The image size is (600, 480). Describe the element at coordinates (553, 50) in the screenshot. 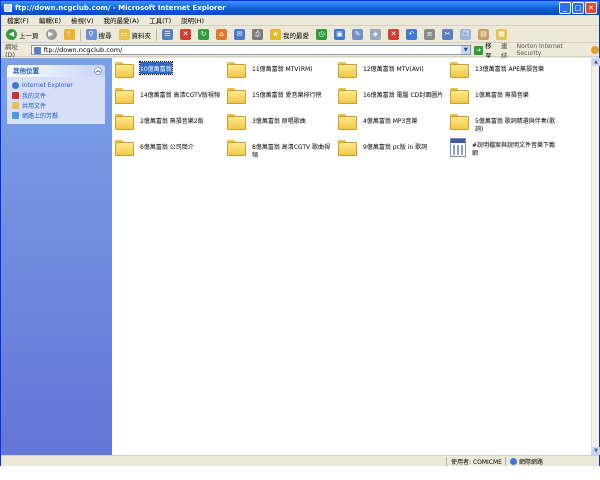

I see `norton-toolbar-label: Norton Internet Security` at that location.